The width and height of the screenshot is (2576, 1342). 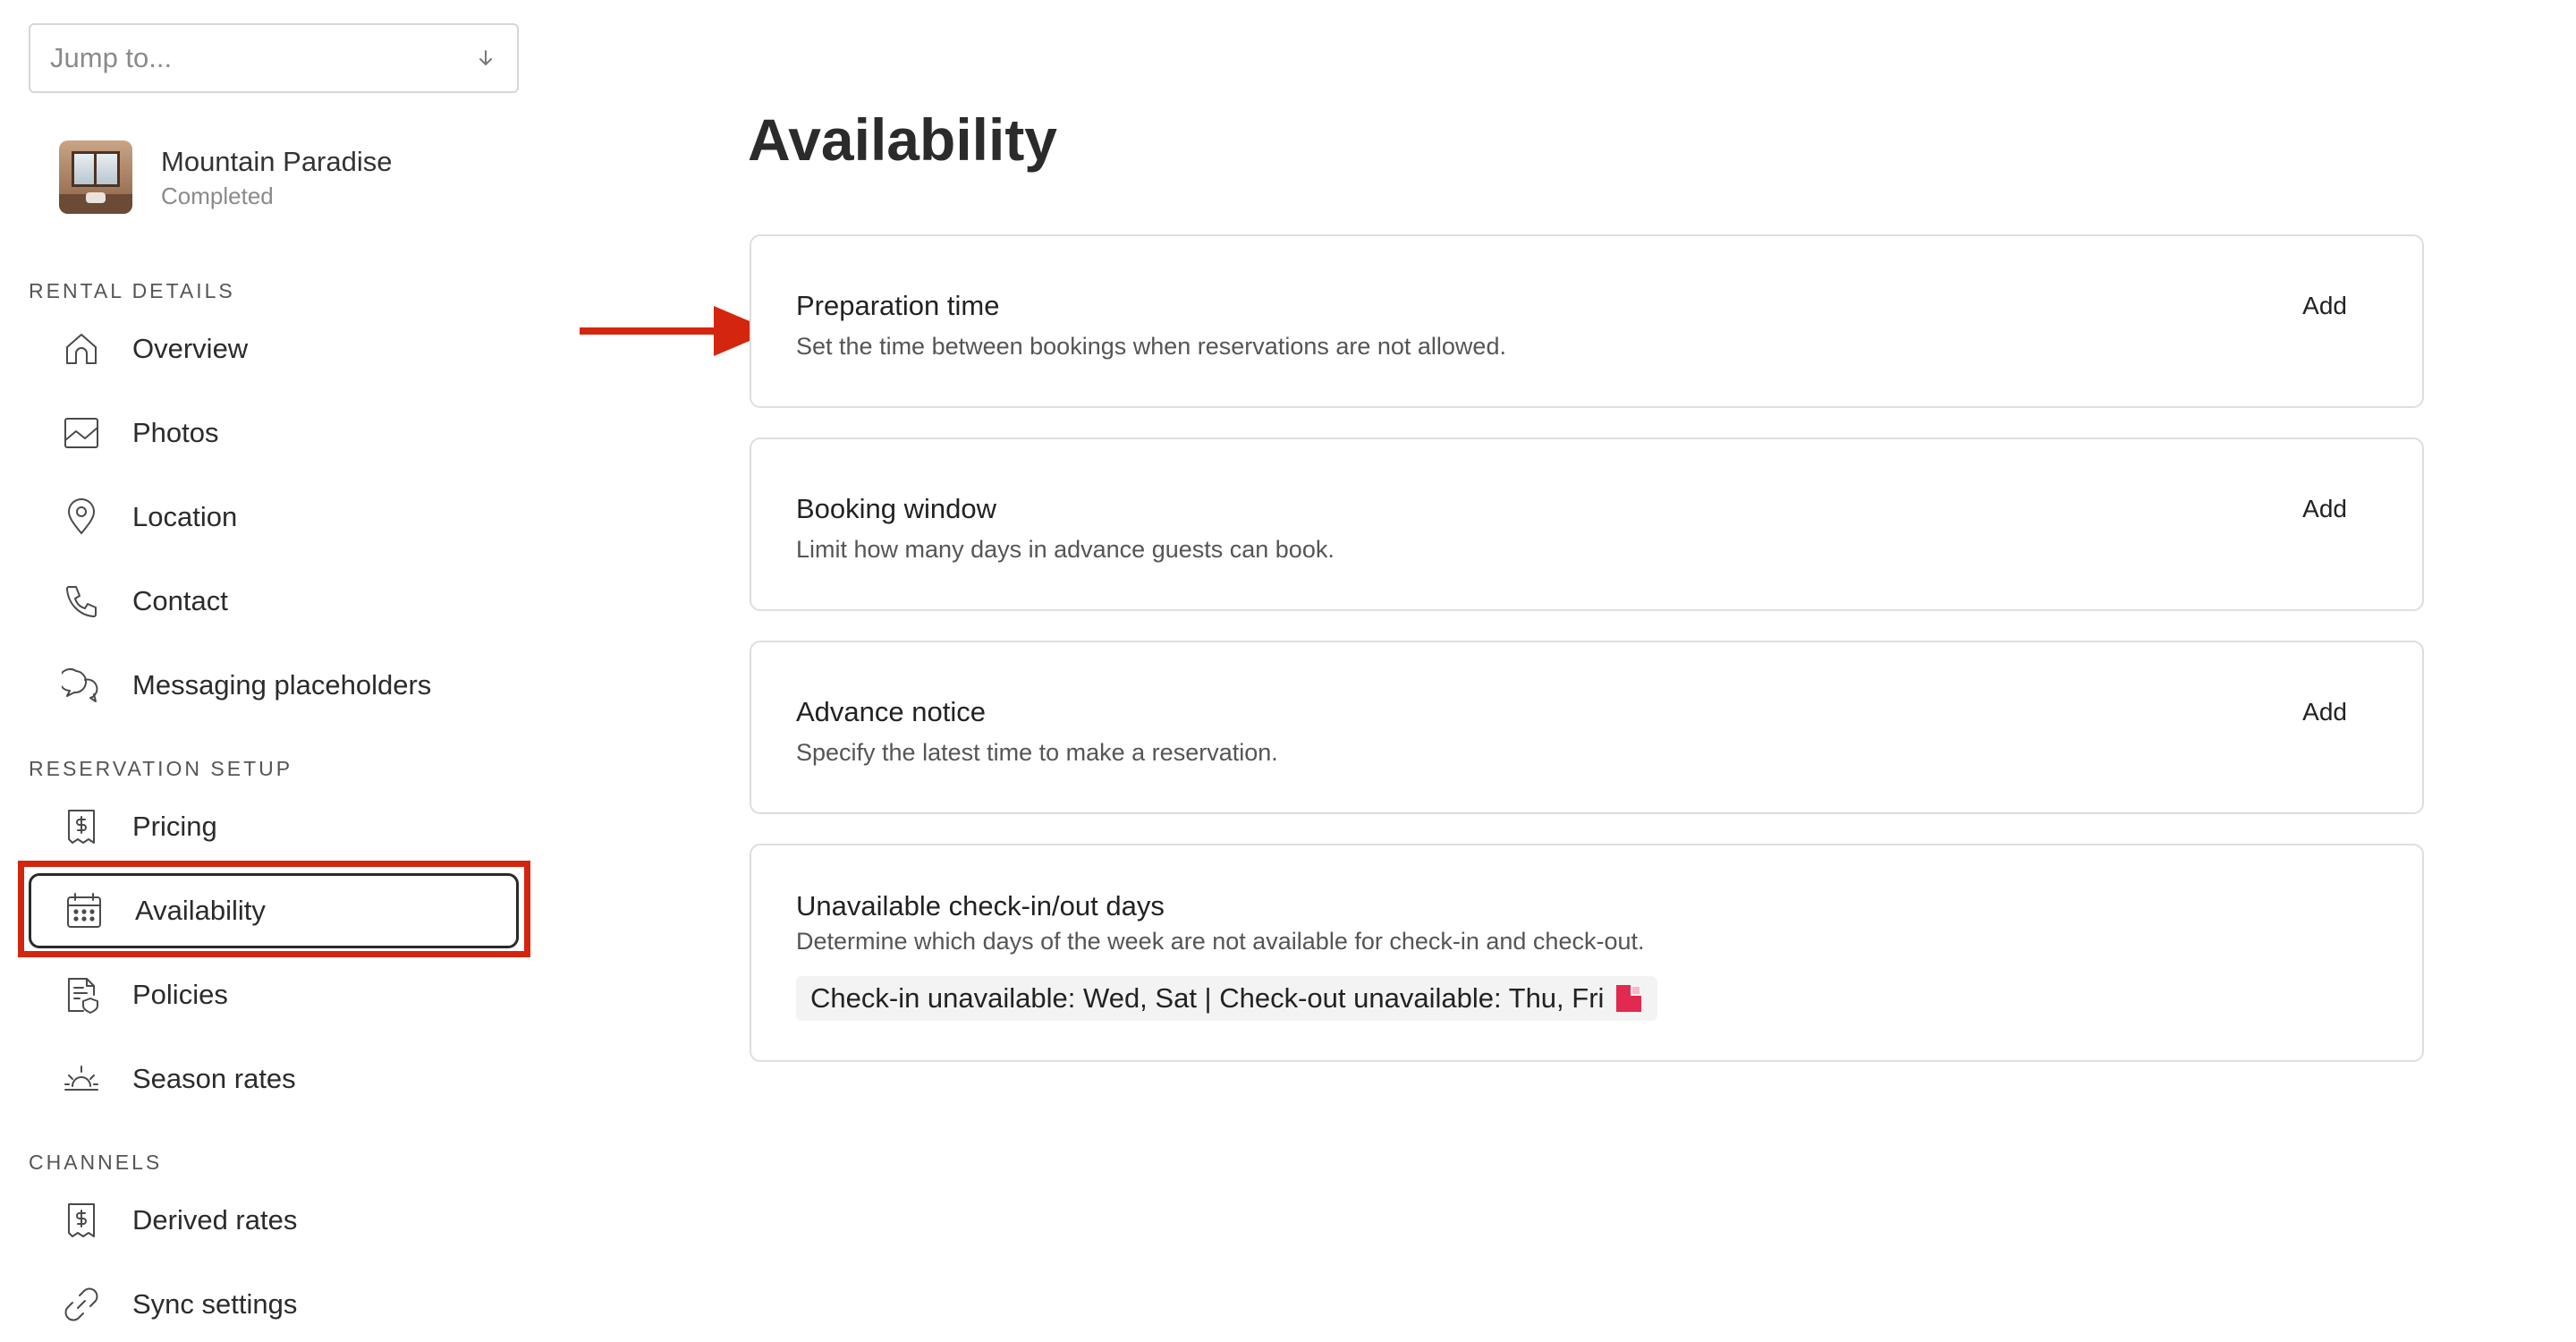 What do you see at coordinates (891, 712) in the screenshot?
I see `card-title: Advance notice` at bounding box center [891, 712].